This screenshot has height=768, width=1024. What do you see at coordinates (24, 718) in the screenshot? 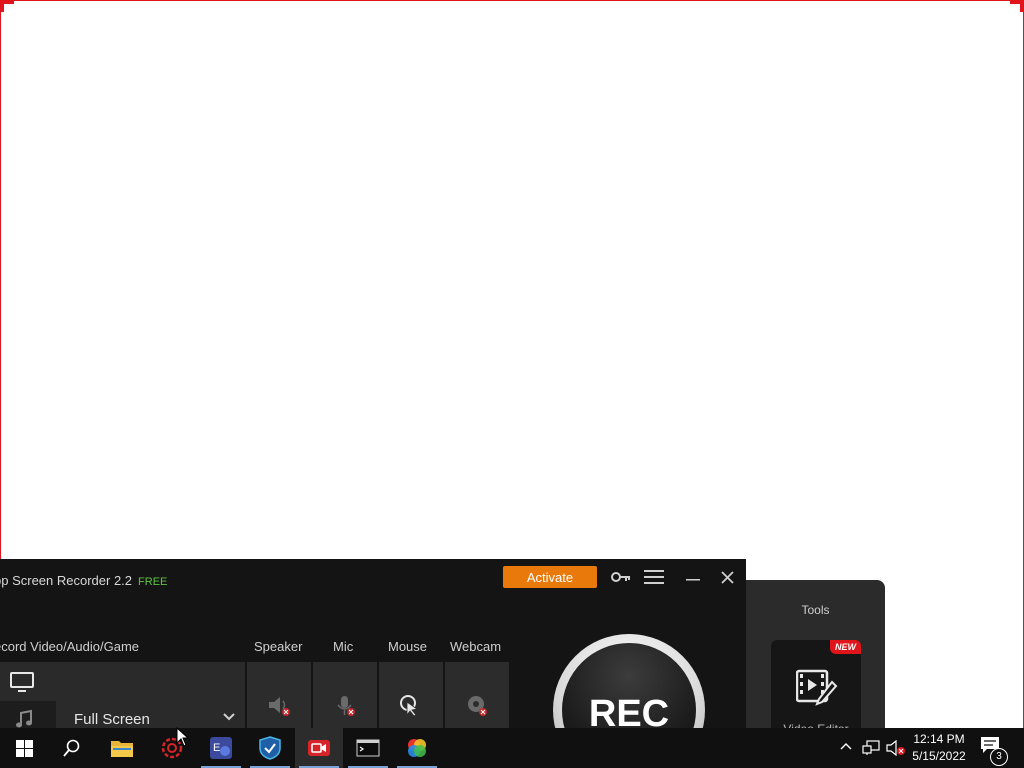
I see `music-note-icon` at bounding box center [24, 718].